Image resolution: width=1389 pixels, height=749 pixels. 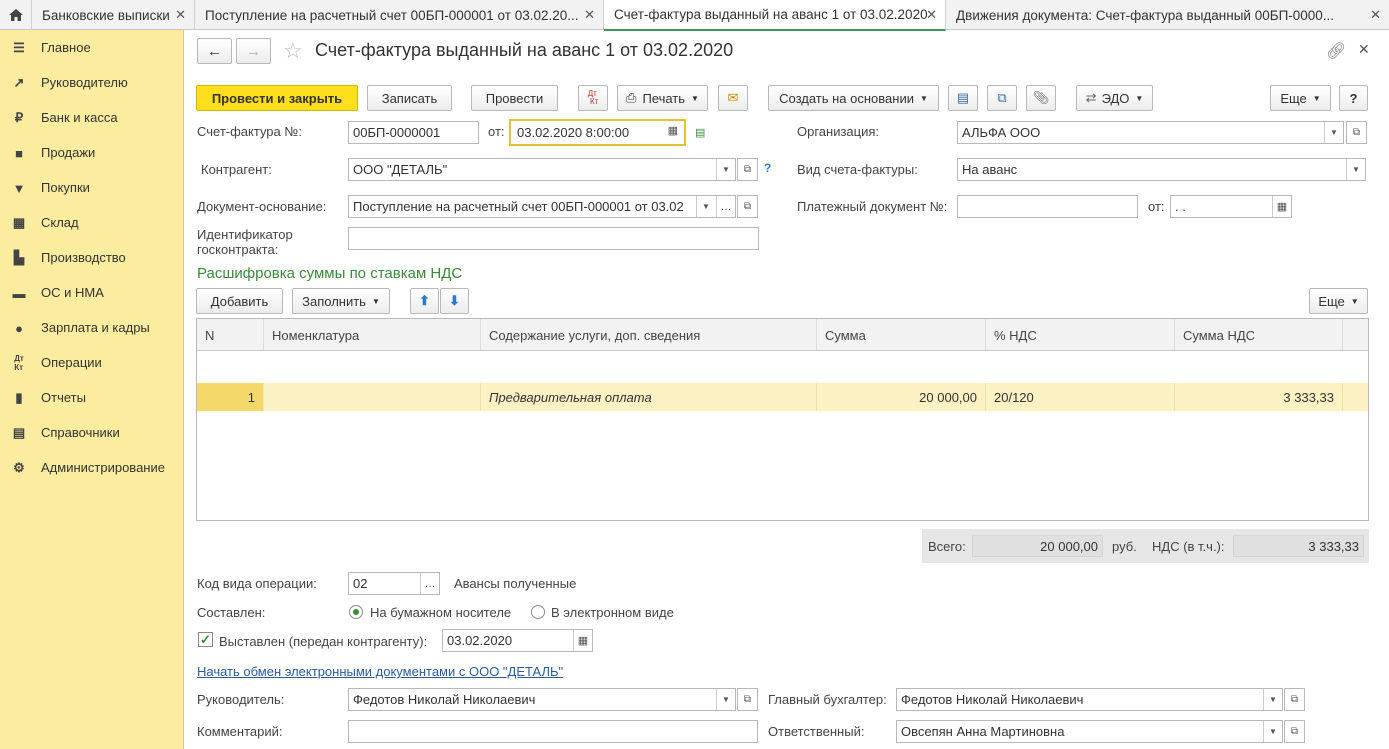 I want to click on attach-button: 📎︎, so click(x=1041, y=98).